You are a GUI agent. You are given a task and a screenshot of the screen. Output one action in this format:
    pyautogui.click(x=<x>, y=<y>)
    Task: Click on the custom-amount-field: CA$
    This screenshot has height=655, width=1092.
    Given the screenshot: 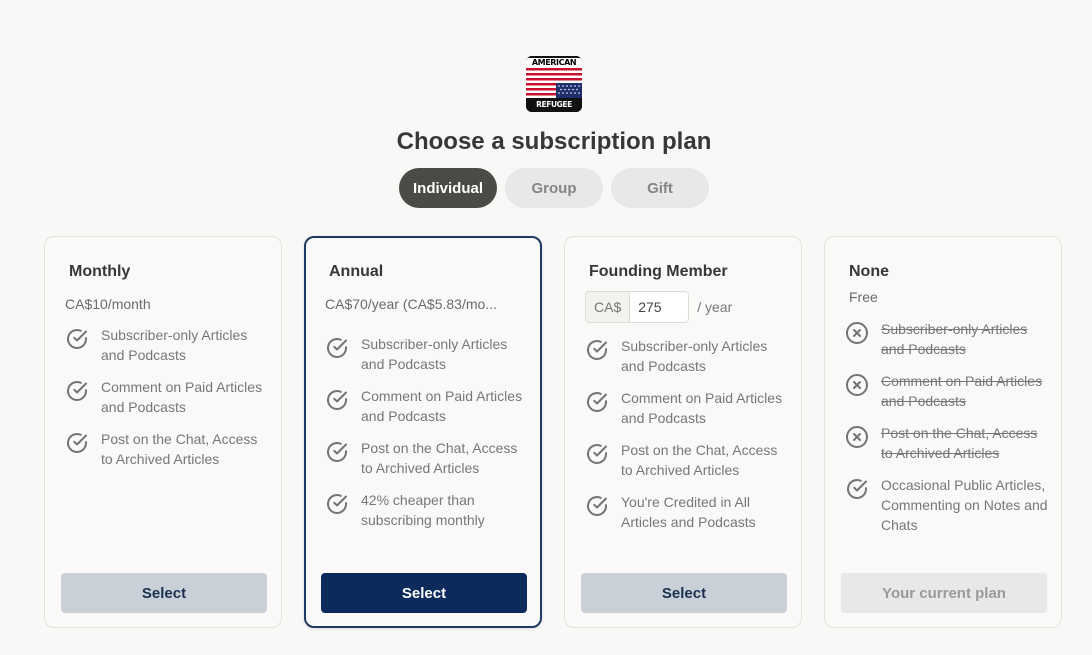 What is the action you would take?
    pyautogui.click(x=637, y=307)
    